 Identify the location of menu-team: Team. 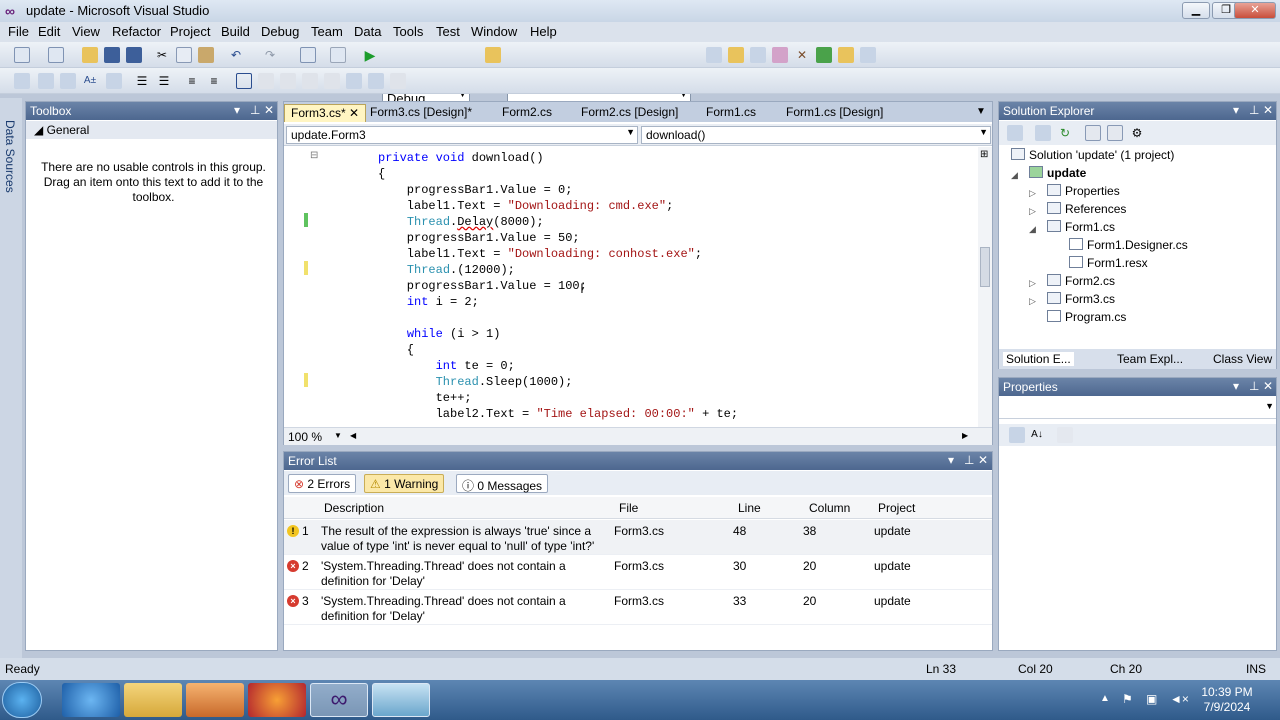
(327, 31).